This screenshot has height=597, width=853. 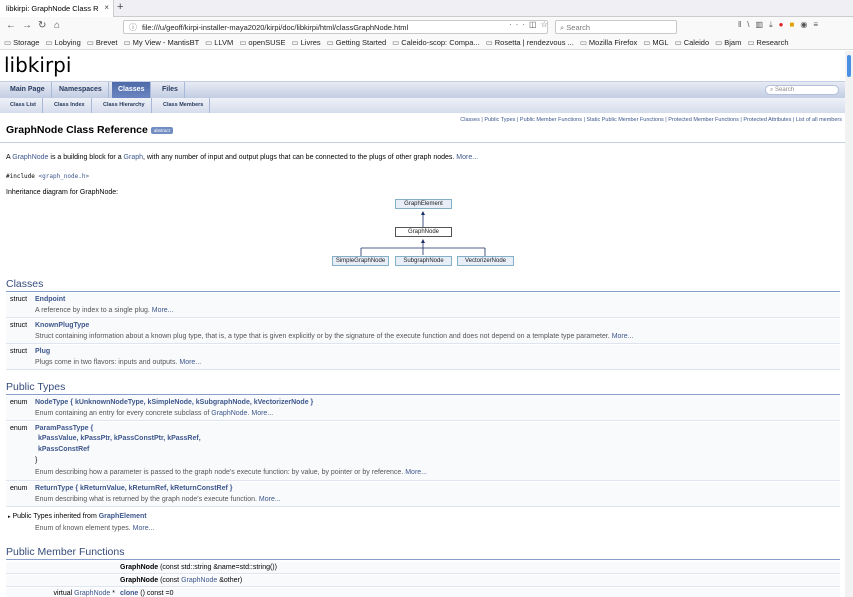 What do you see at coordinates (120, 7) in the screenshot?
I see `new-tab-button: +` at bounding box center [120, 7].